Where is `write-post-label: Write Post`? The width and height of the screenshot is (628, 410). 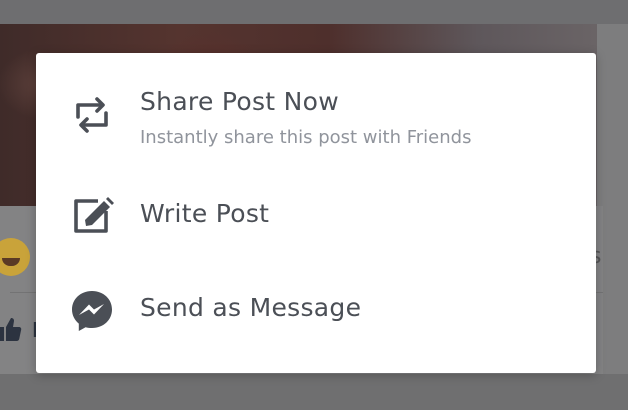 write-post-label: Write Post is located at coordinates (205, 213).